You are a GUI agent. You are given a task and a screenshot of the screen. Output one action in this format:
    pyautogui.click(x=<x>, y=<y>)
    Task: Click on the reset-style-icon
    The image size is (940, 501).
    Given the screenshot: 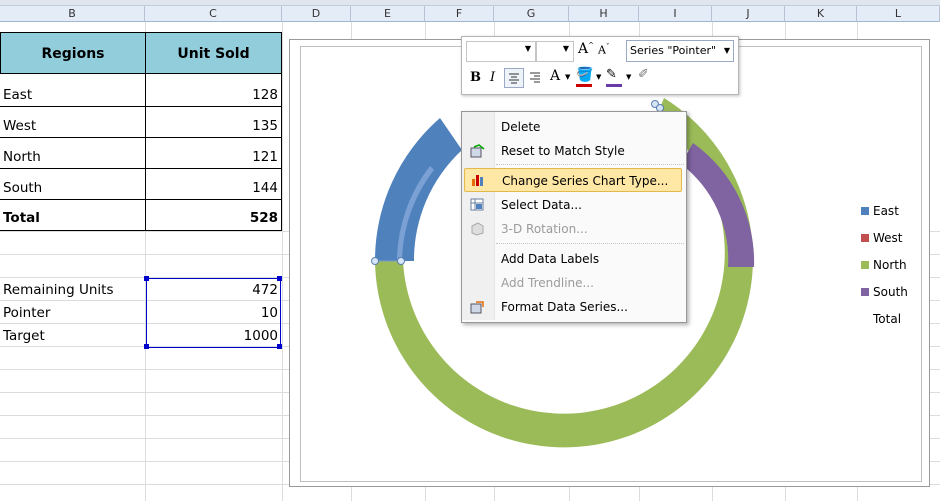 What is the action you would take?
    pyautogui.click(x=477, y=151)
    